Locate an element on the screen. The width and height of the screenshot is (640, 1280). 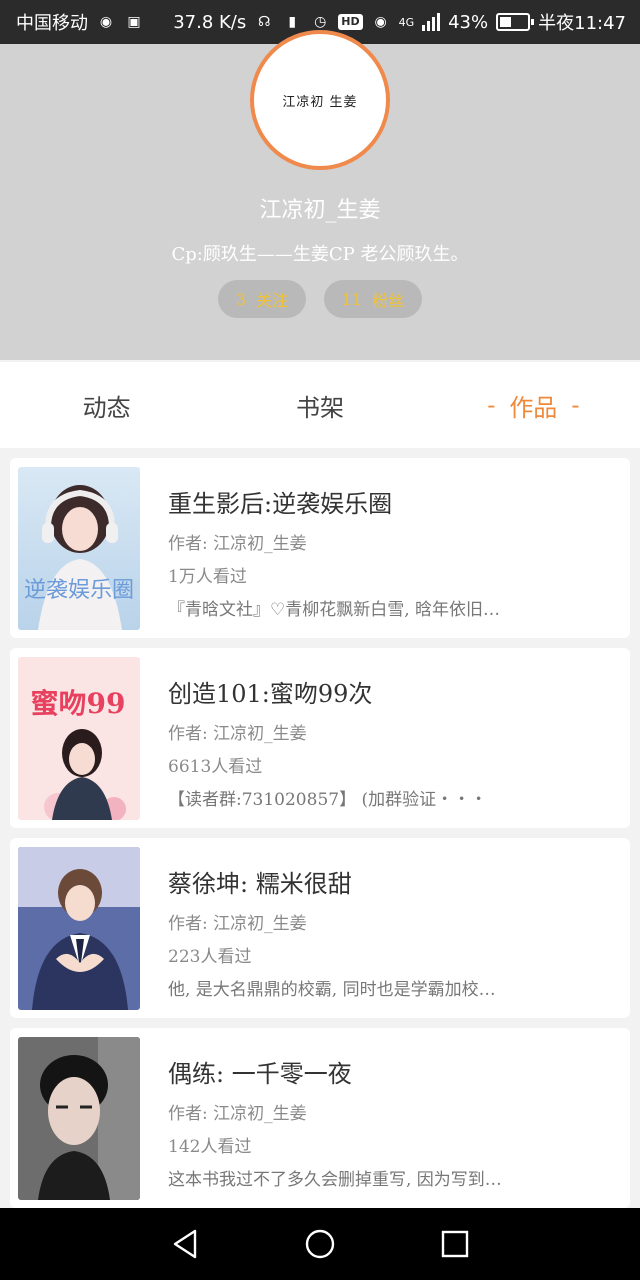
status-left: 中国移动 ◉ ▣ is located at coordinates (80, 22).